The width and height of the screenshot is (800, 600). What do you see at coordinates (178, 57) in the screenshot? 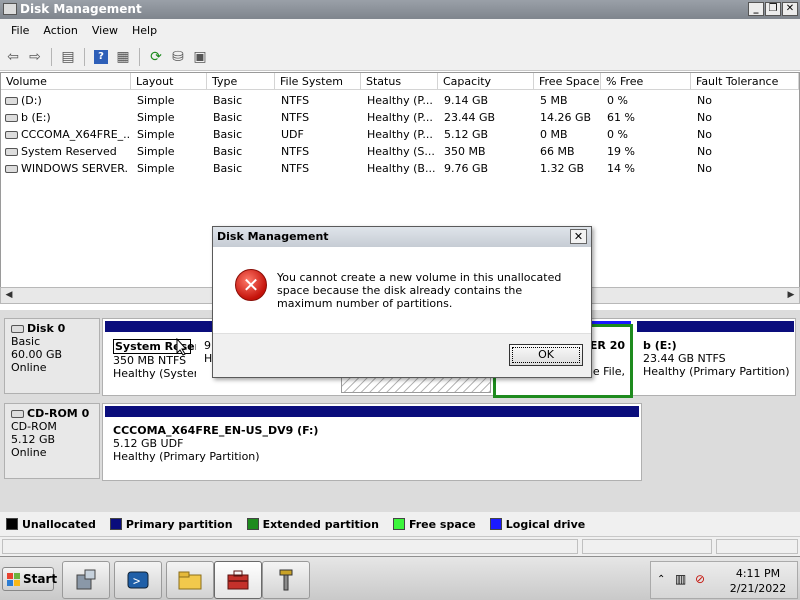
I see `rescan-disks-icon: ⛁` at bounding box center [178, 57].